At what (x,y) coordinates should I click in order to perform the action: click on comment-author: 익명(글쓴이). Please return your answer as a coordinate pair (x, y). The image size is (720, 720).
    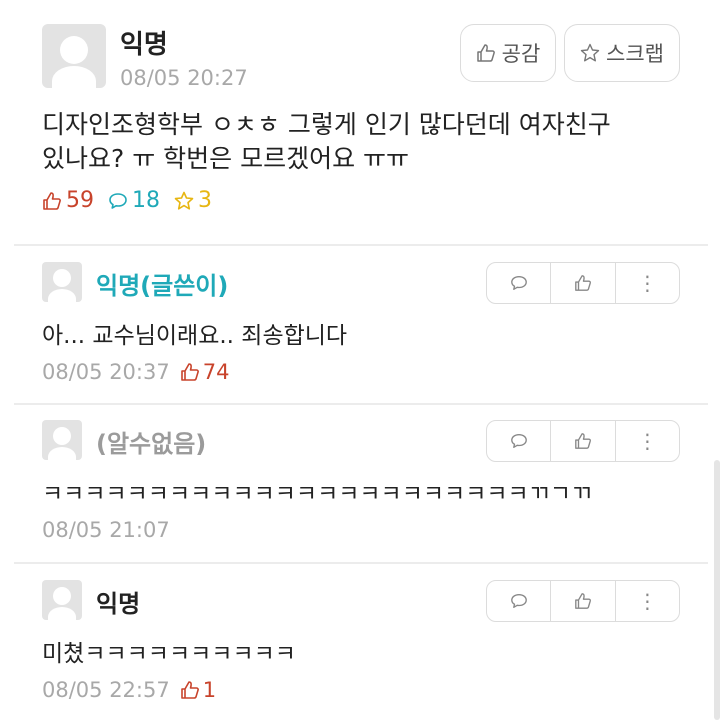
    Looking at the image, I should click on (162, 286).